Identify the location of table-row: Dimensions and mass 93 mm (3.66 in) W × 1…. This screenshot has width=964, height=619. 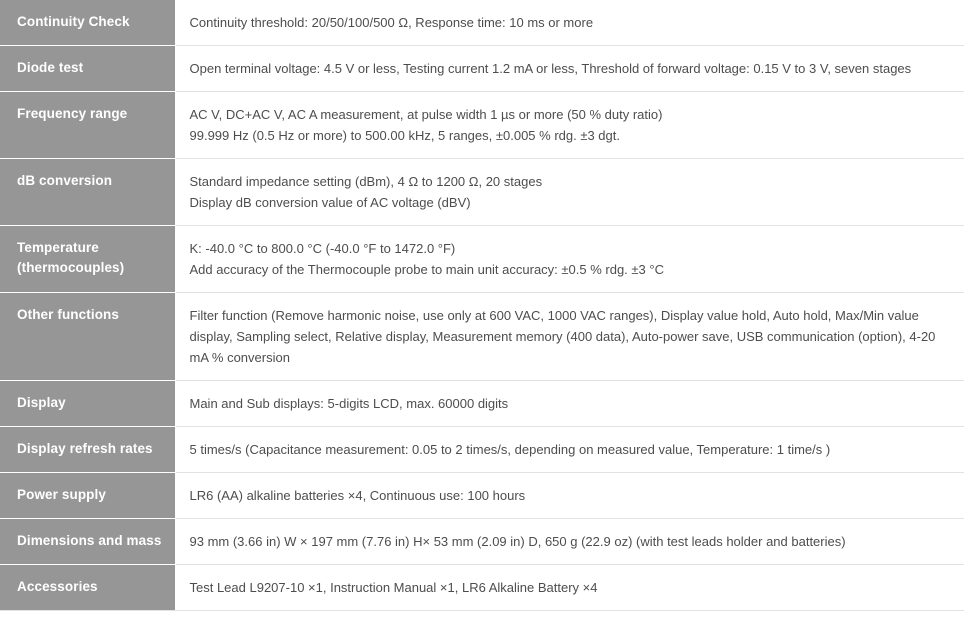
(482, 541).